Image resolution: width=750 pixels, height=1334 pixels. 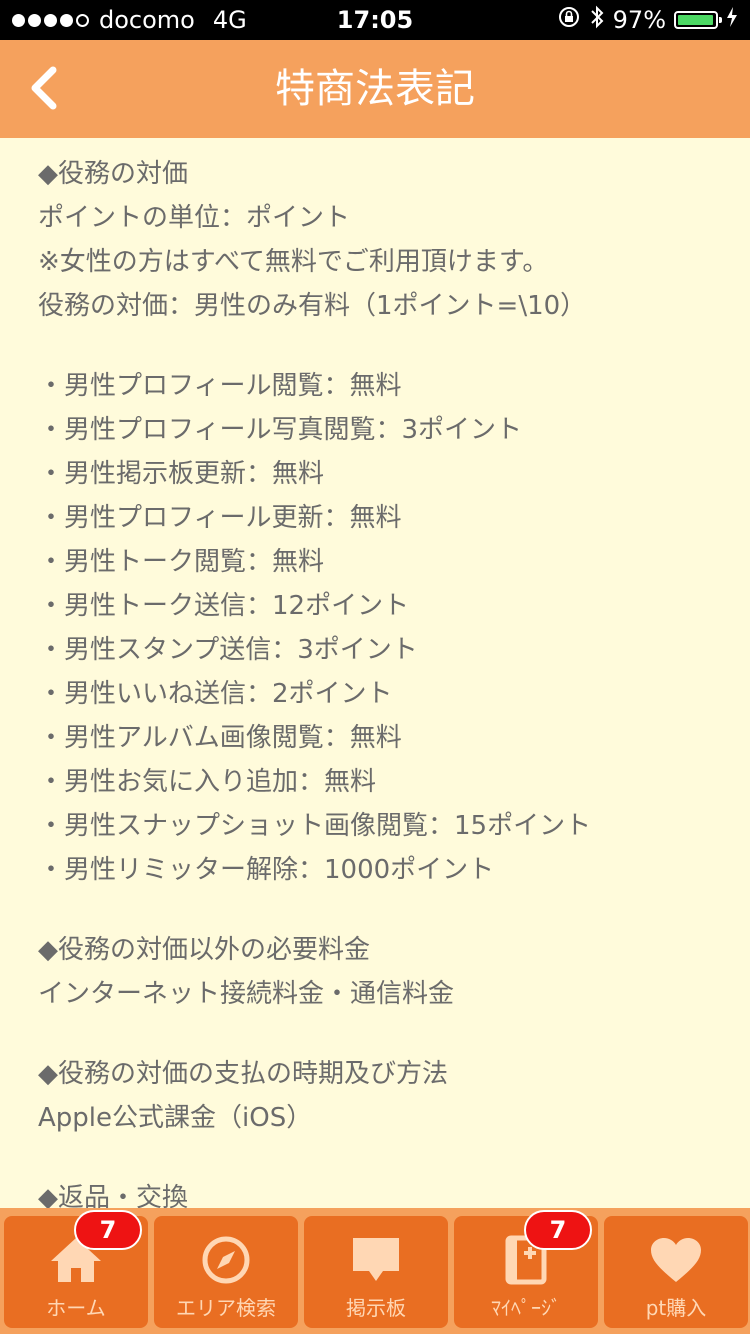 I want to click on text-line: Apple公式課金（iOS）, so click(x=175, y=1118).